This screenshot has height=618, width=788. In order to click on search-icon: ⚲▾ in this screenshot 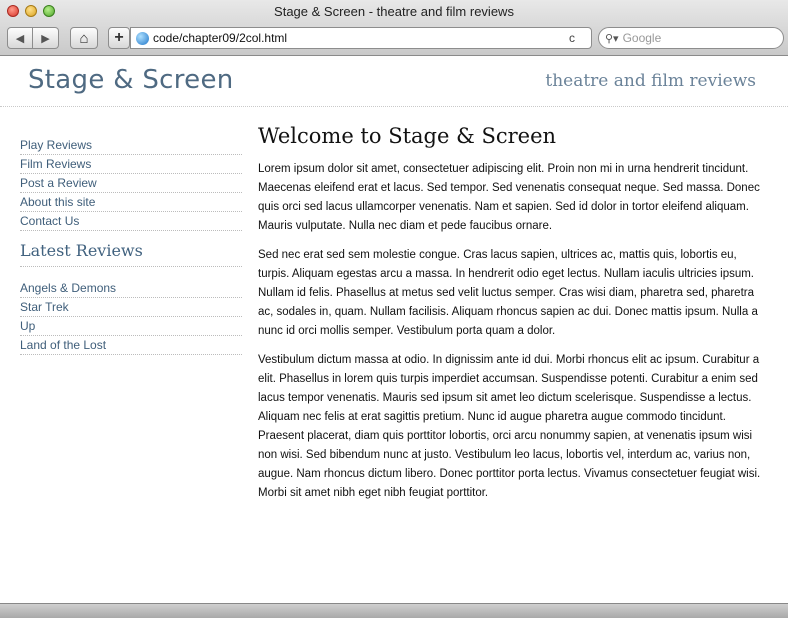, I will do `click(612, 38)`.